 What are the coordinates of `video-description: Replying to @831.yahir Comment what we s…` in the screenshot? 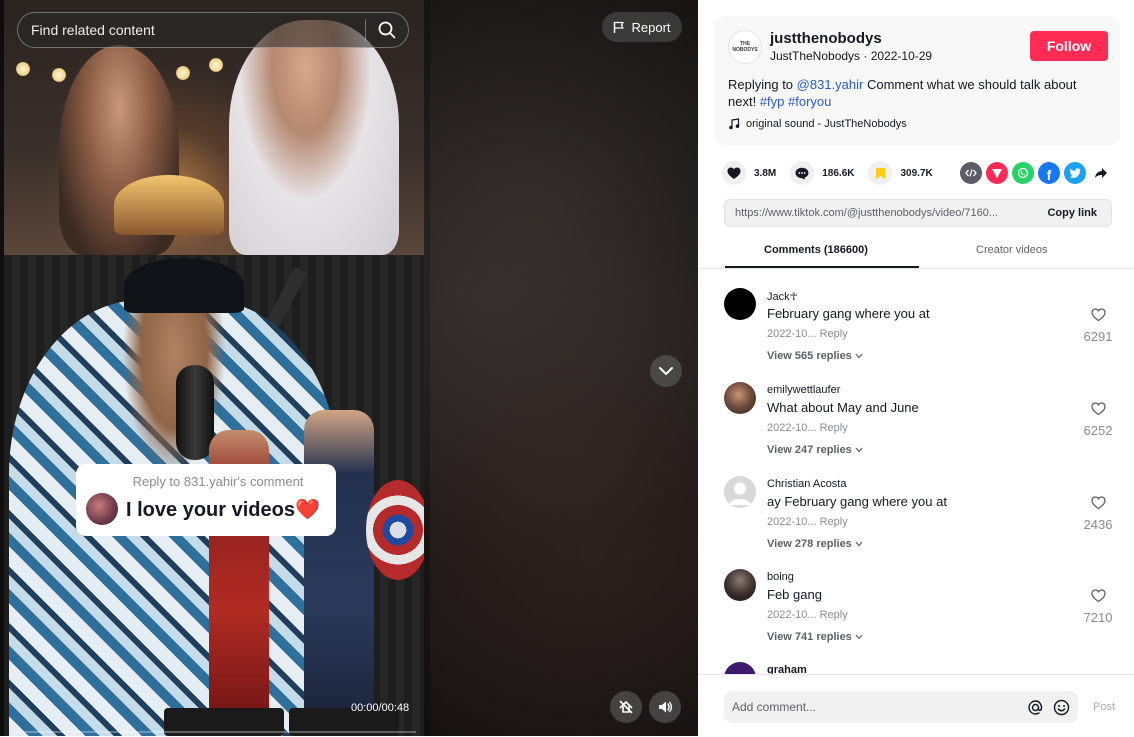 It's located at (918, 93).